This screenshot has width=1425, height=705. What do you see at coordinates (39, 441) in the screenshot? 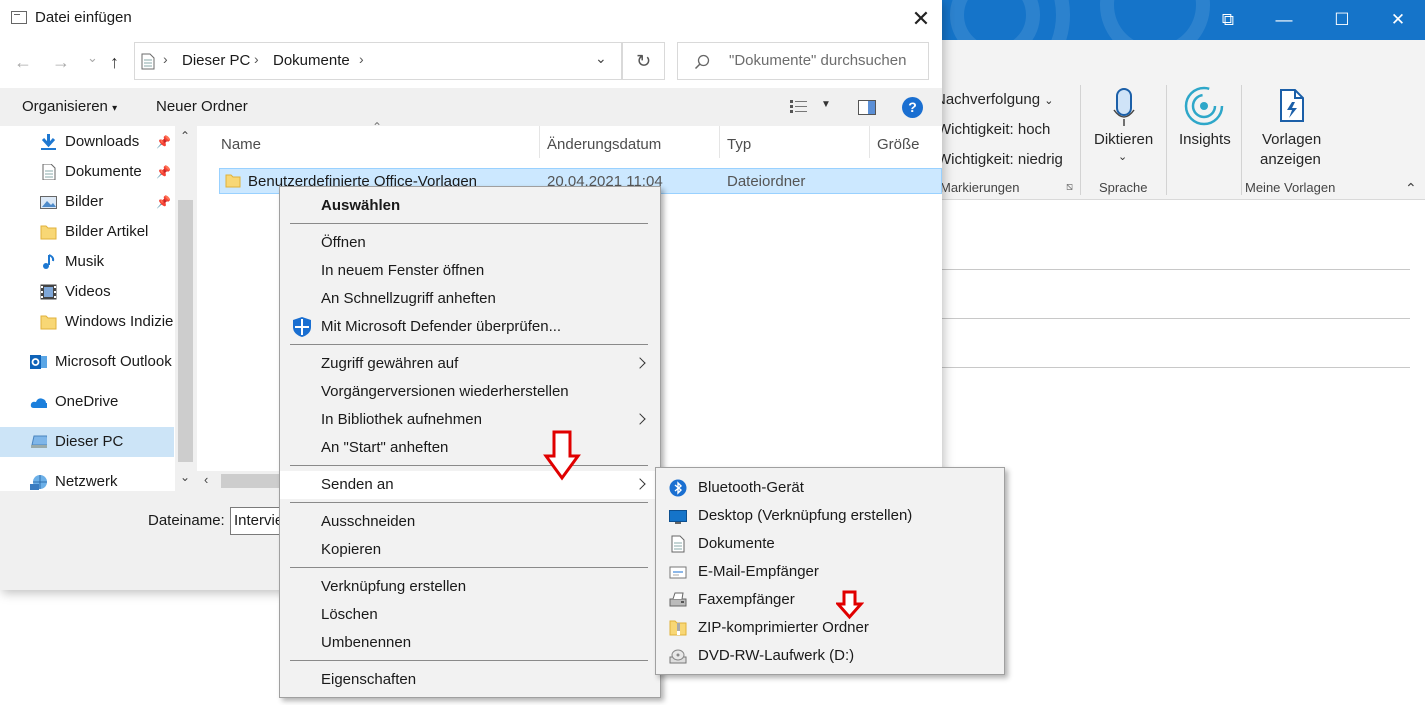
I see `this-pc-icon` at bounding box center [39, 441].